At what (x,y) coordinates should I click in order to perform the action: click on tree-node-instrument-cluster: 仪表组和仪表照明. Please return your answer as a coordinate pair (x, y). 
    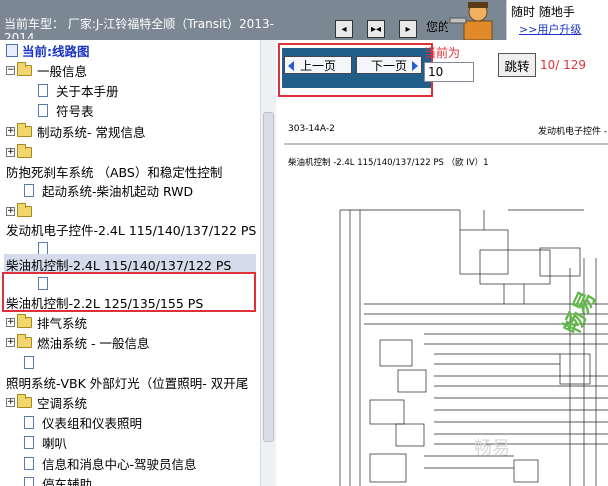
    Looking at the image, I should click on (83, 422).